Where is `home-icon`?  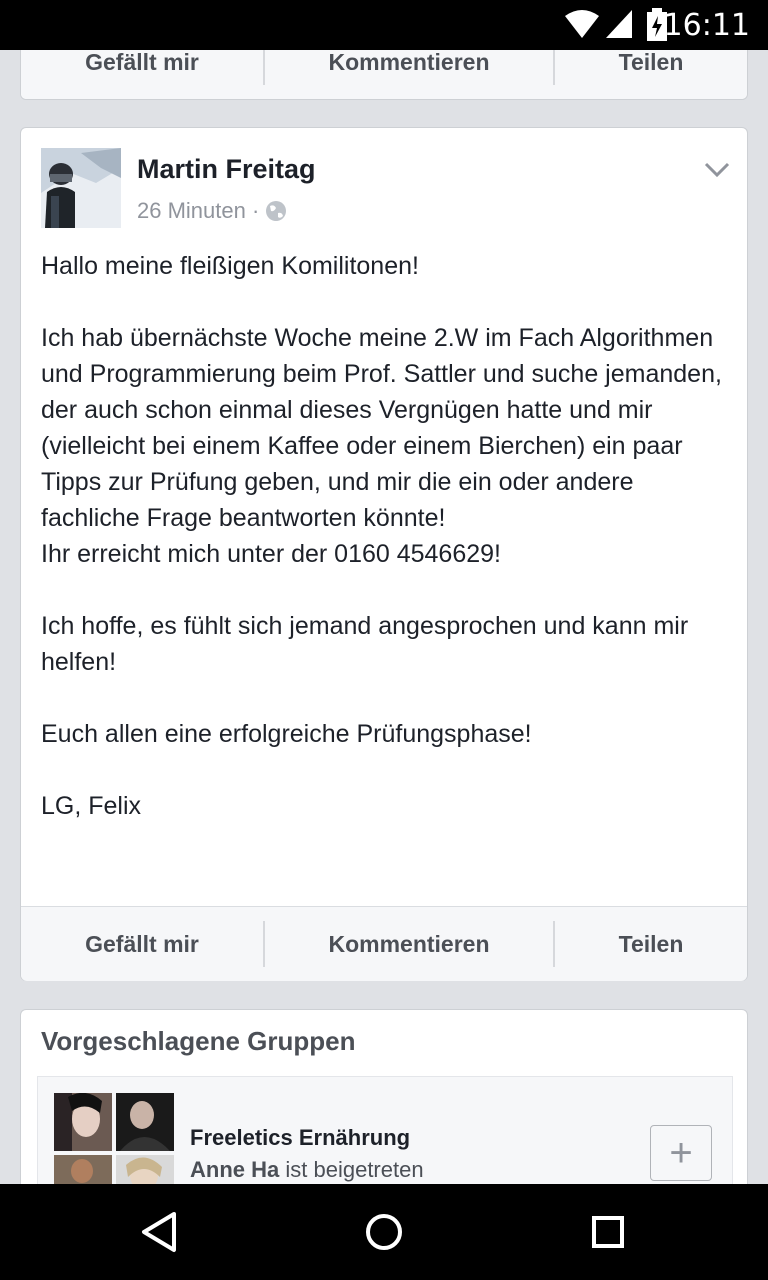
home-icon is located at coordinates (384, 1232).